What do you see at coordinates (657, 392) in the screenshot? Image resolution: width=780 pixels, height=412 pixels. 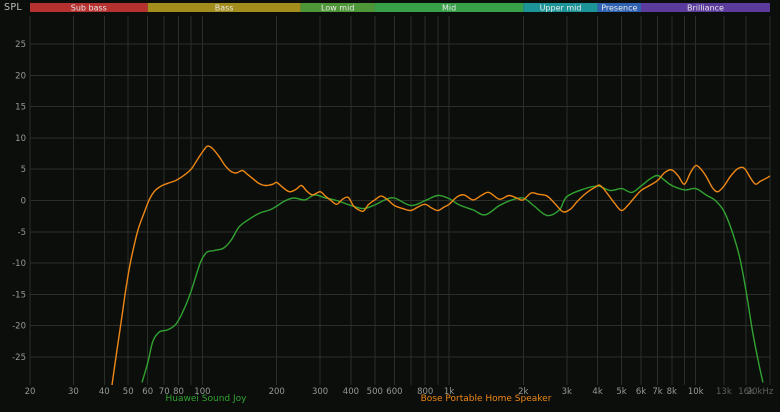 I see `x-tick-label-7k: 7k` at bounding box center [657, 392].